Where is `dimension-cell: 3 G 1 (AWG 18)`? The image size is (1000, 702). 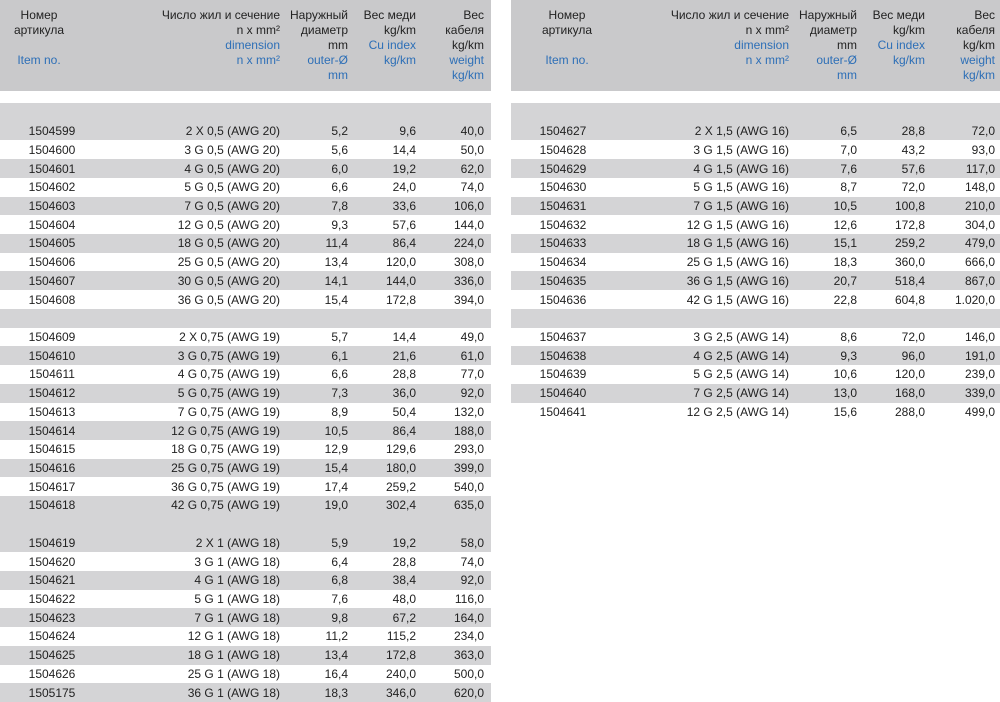 dimension-cell: 3 G 1 (AWG 18) is located at coordinates (237, 561).